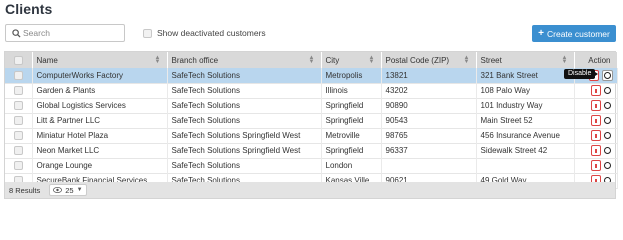  I want to click on cell-street, so click(525, 165).